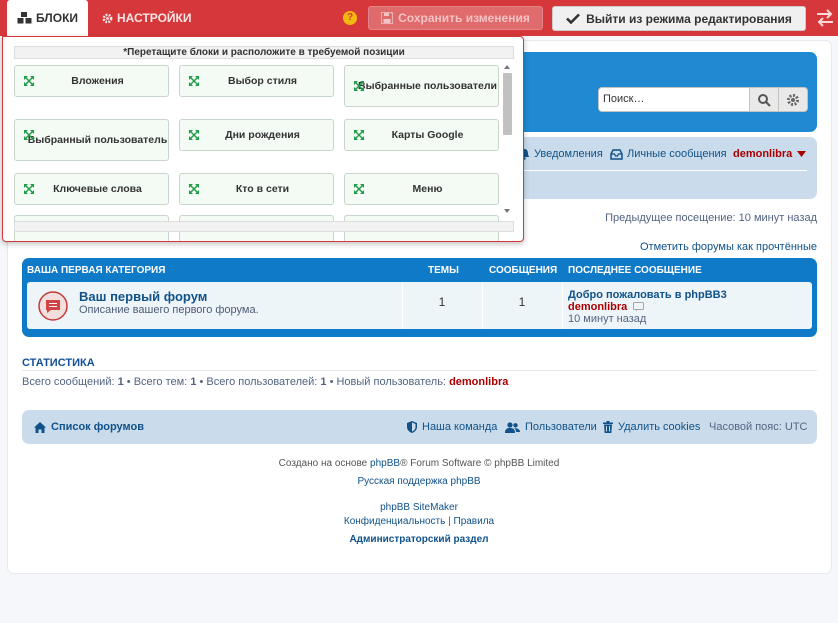  Describe the element at coordinates (419, 507) in the screenshot. I see `sitemaker-link: phpBB SiteMaker` at that location.